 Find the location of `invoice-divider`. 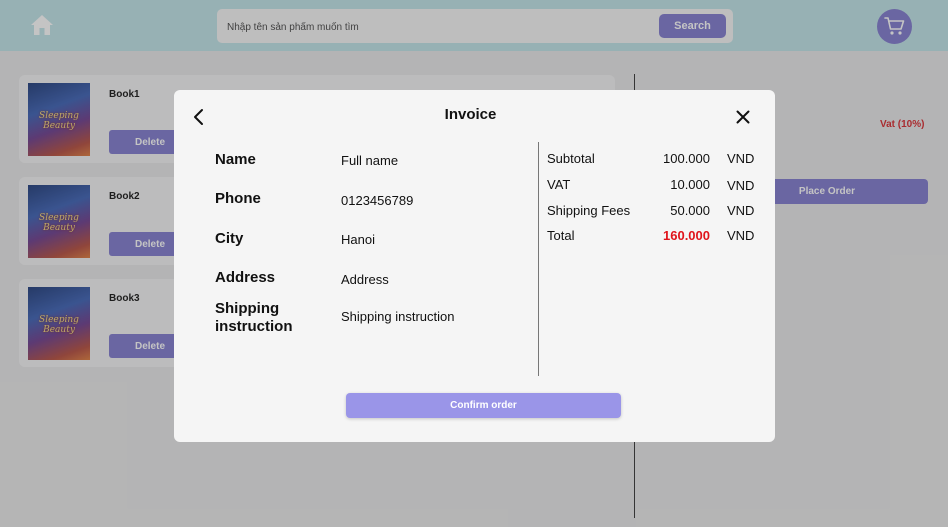

invoice-divider is located at coordinates (538, 259).